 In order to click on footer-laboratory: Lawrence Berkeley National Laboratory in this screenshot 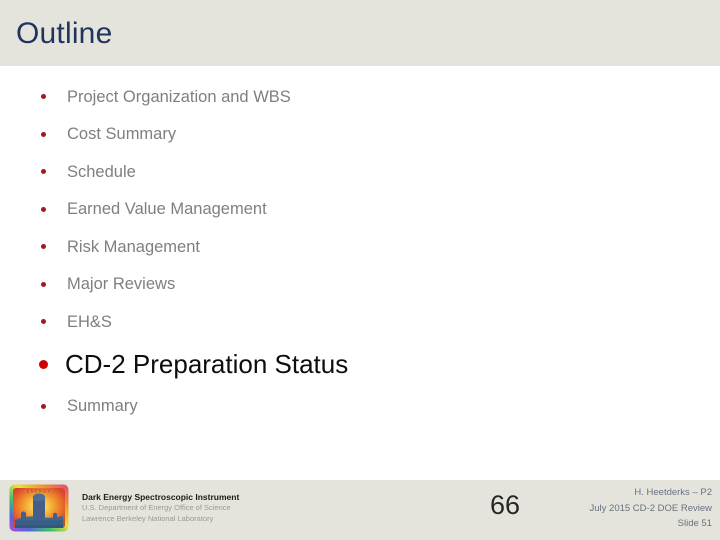, I will do `click(148, 518)`.